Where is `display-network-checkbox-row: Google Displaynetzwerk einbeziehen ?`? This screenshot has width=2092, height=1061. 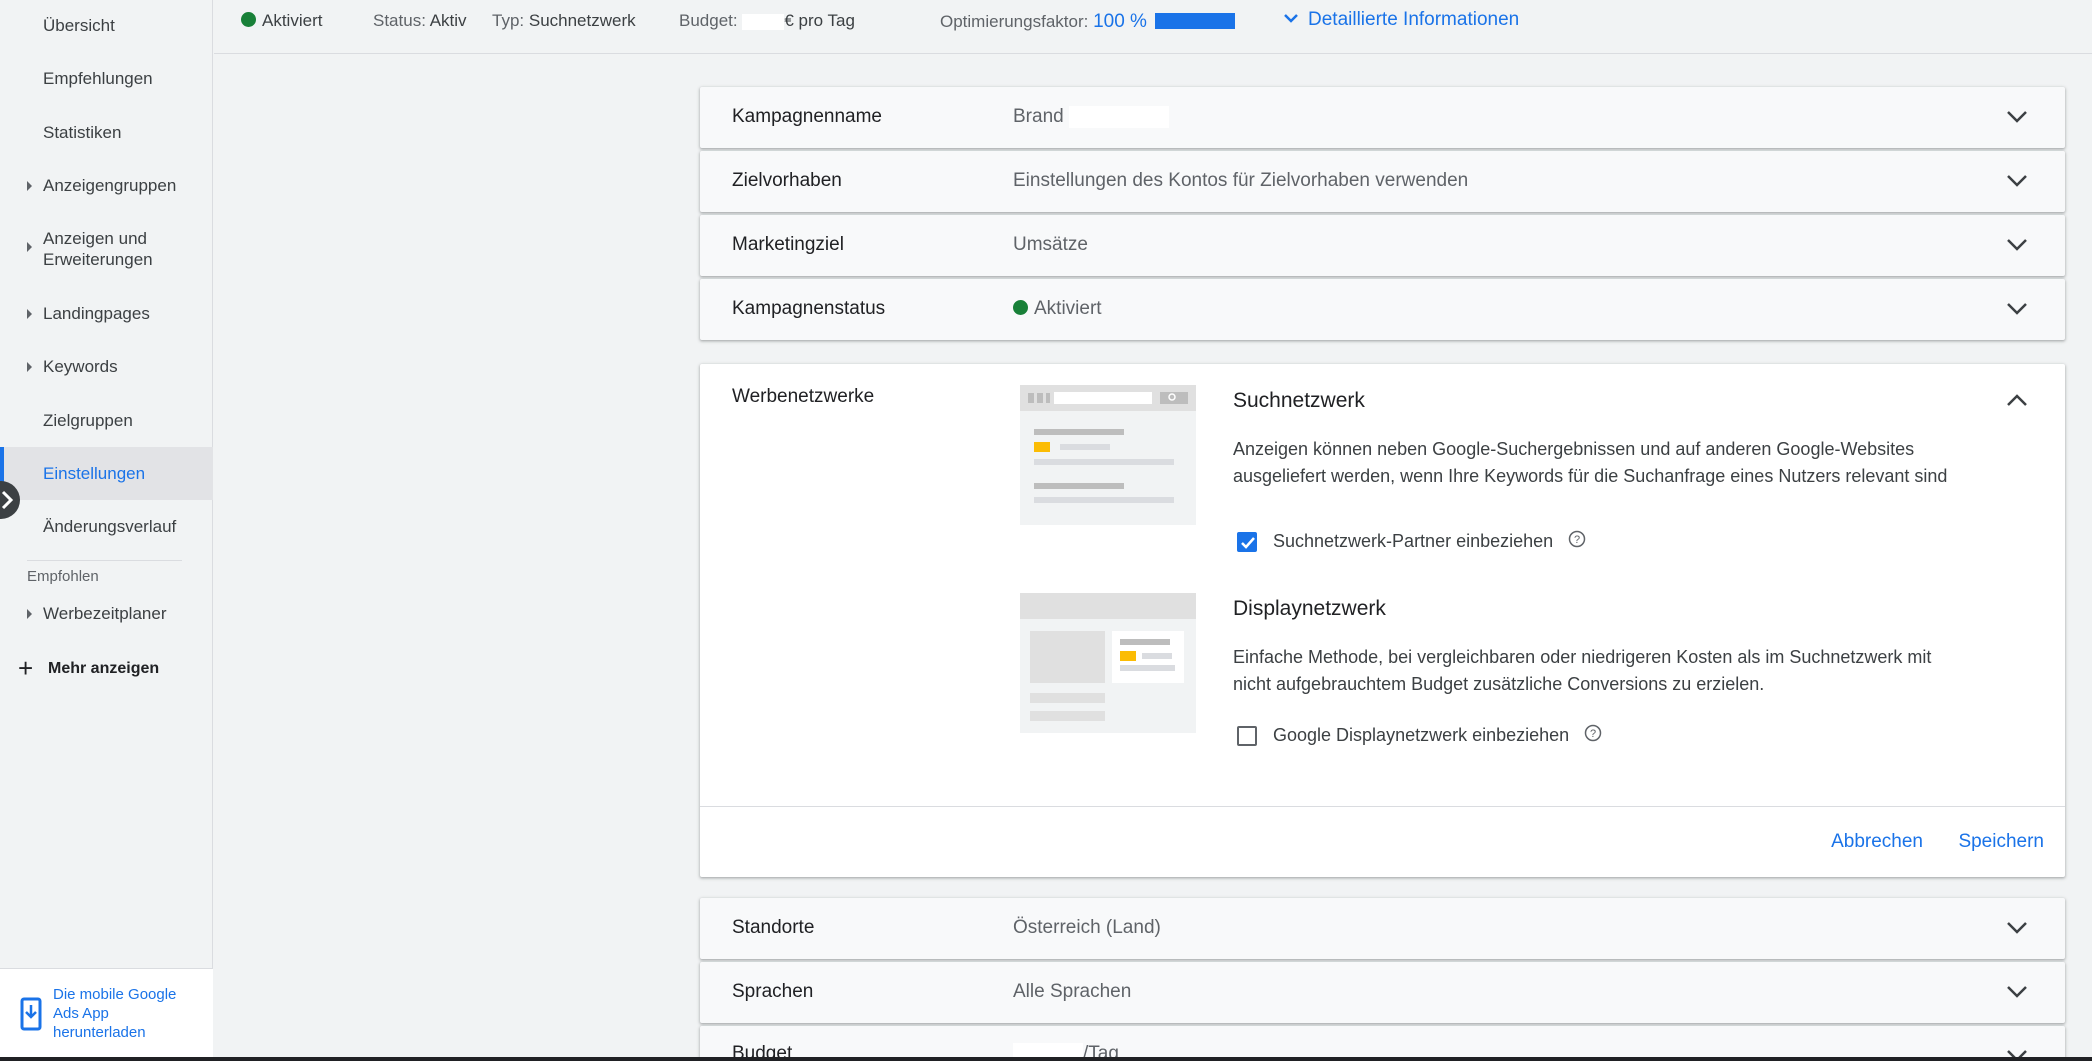
display-network-checkbox-row: Google Displaynetzwerk einbeziehen ? is located at coordinates (1419, 735).